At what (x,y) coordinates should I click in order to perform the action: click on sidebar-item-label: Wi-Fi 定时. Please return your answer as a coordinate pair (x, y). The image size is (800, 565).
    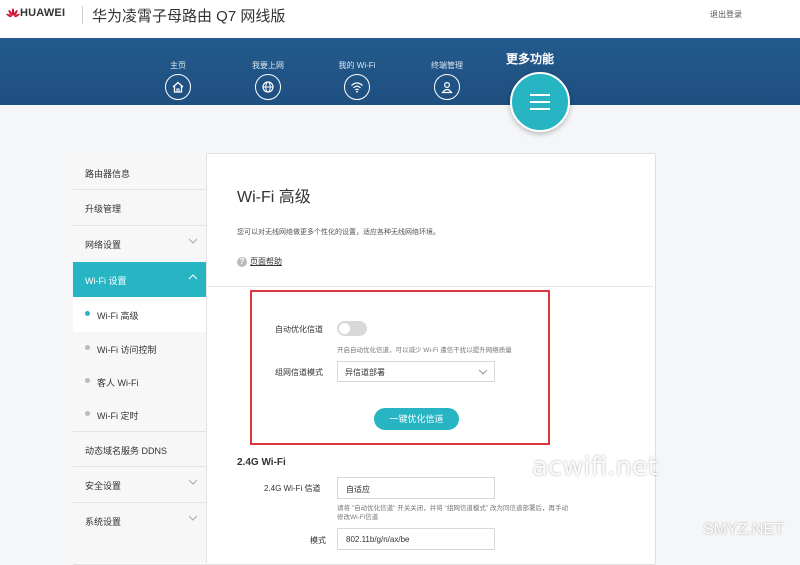
    Looking at the image, I should click on (118, 416).